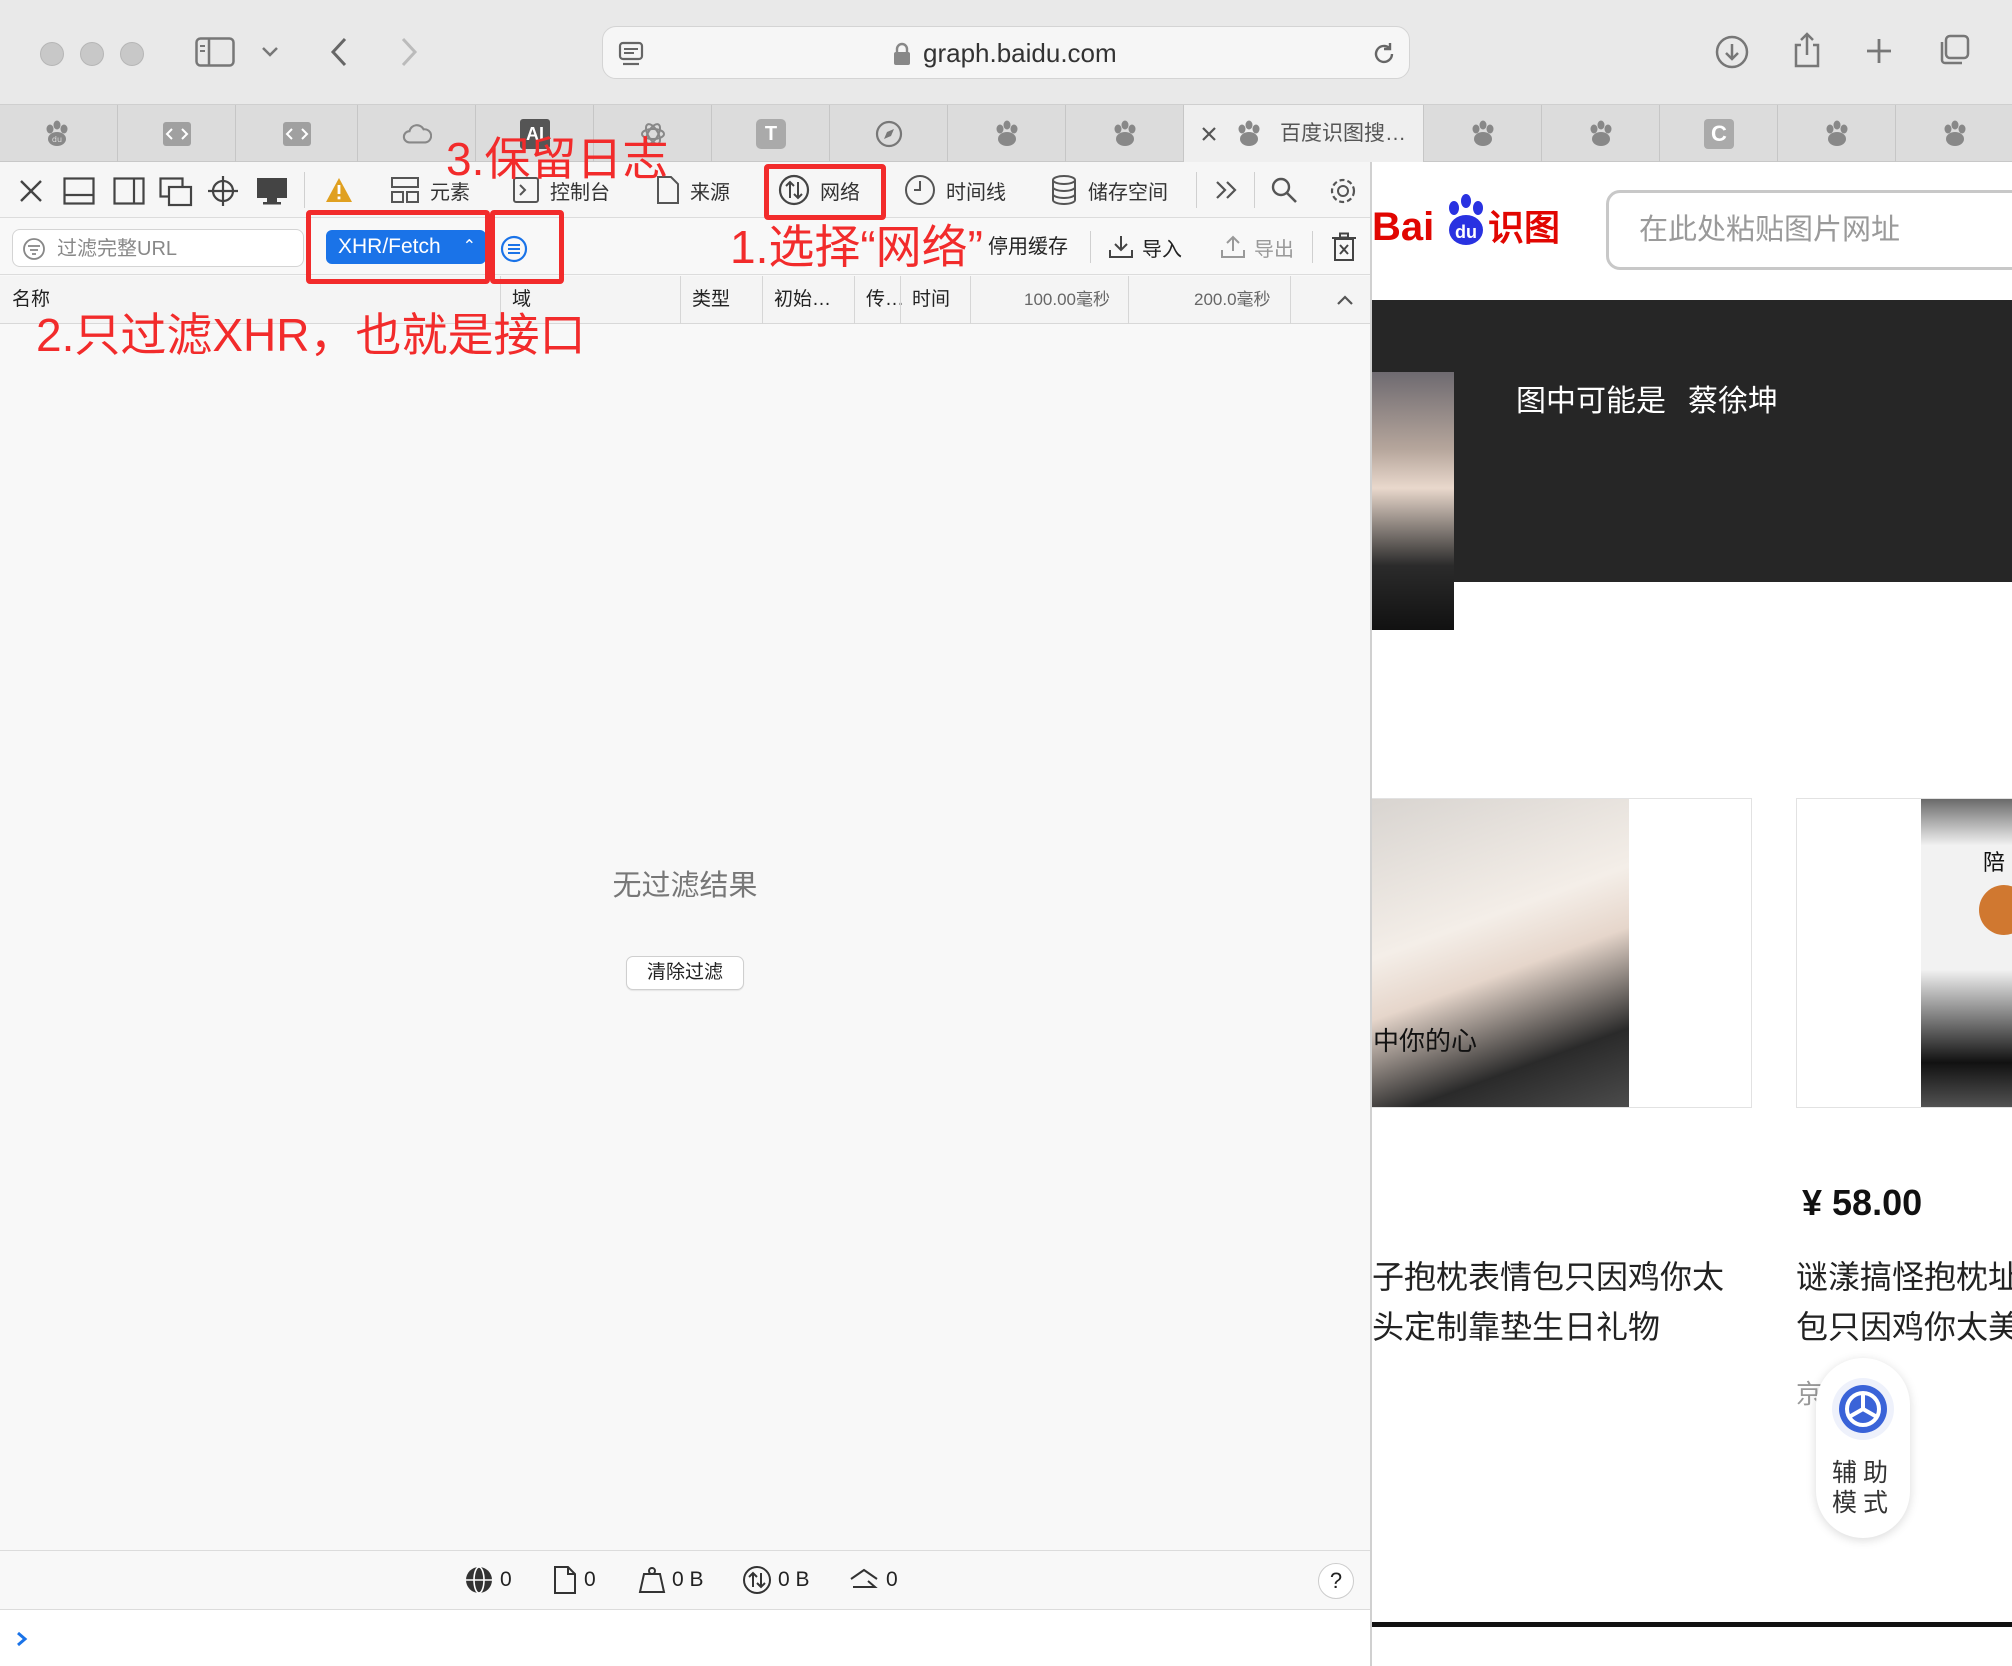  What do you see at coordinates (52, 54) in the screenshot?
I see `window-close-button` at bounding box center [52, 54].